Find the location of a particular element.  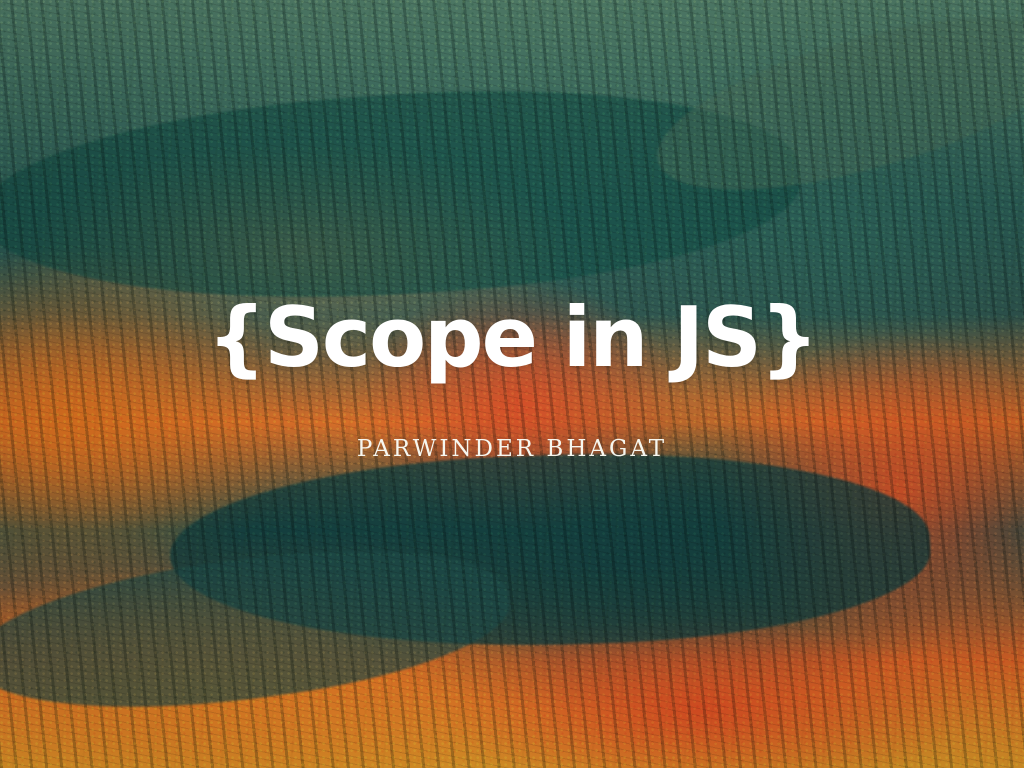

slide-title: {Scope in JS} is located at coordinates (513, 337).